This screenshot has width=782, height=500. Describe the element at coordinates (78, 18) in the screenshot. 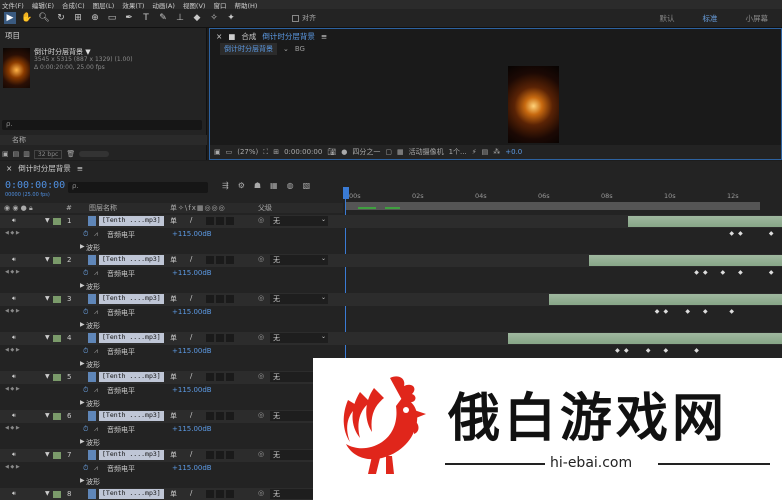

I see `camera-tool-icon: ⊞` at that location.